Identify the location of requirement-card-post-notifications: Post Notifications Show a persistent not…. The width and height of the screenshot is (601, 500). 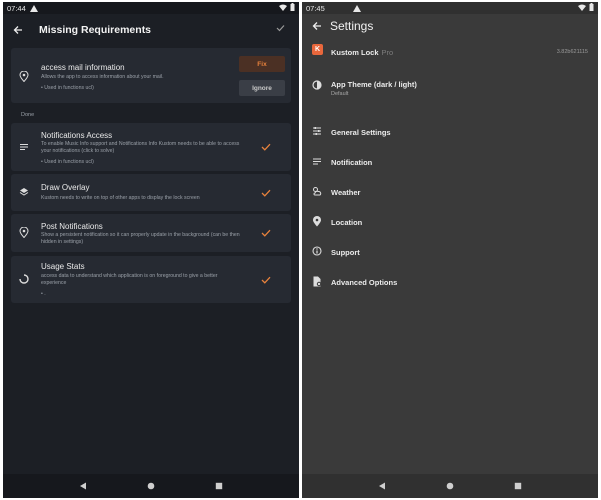
(151, 233).